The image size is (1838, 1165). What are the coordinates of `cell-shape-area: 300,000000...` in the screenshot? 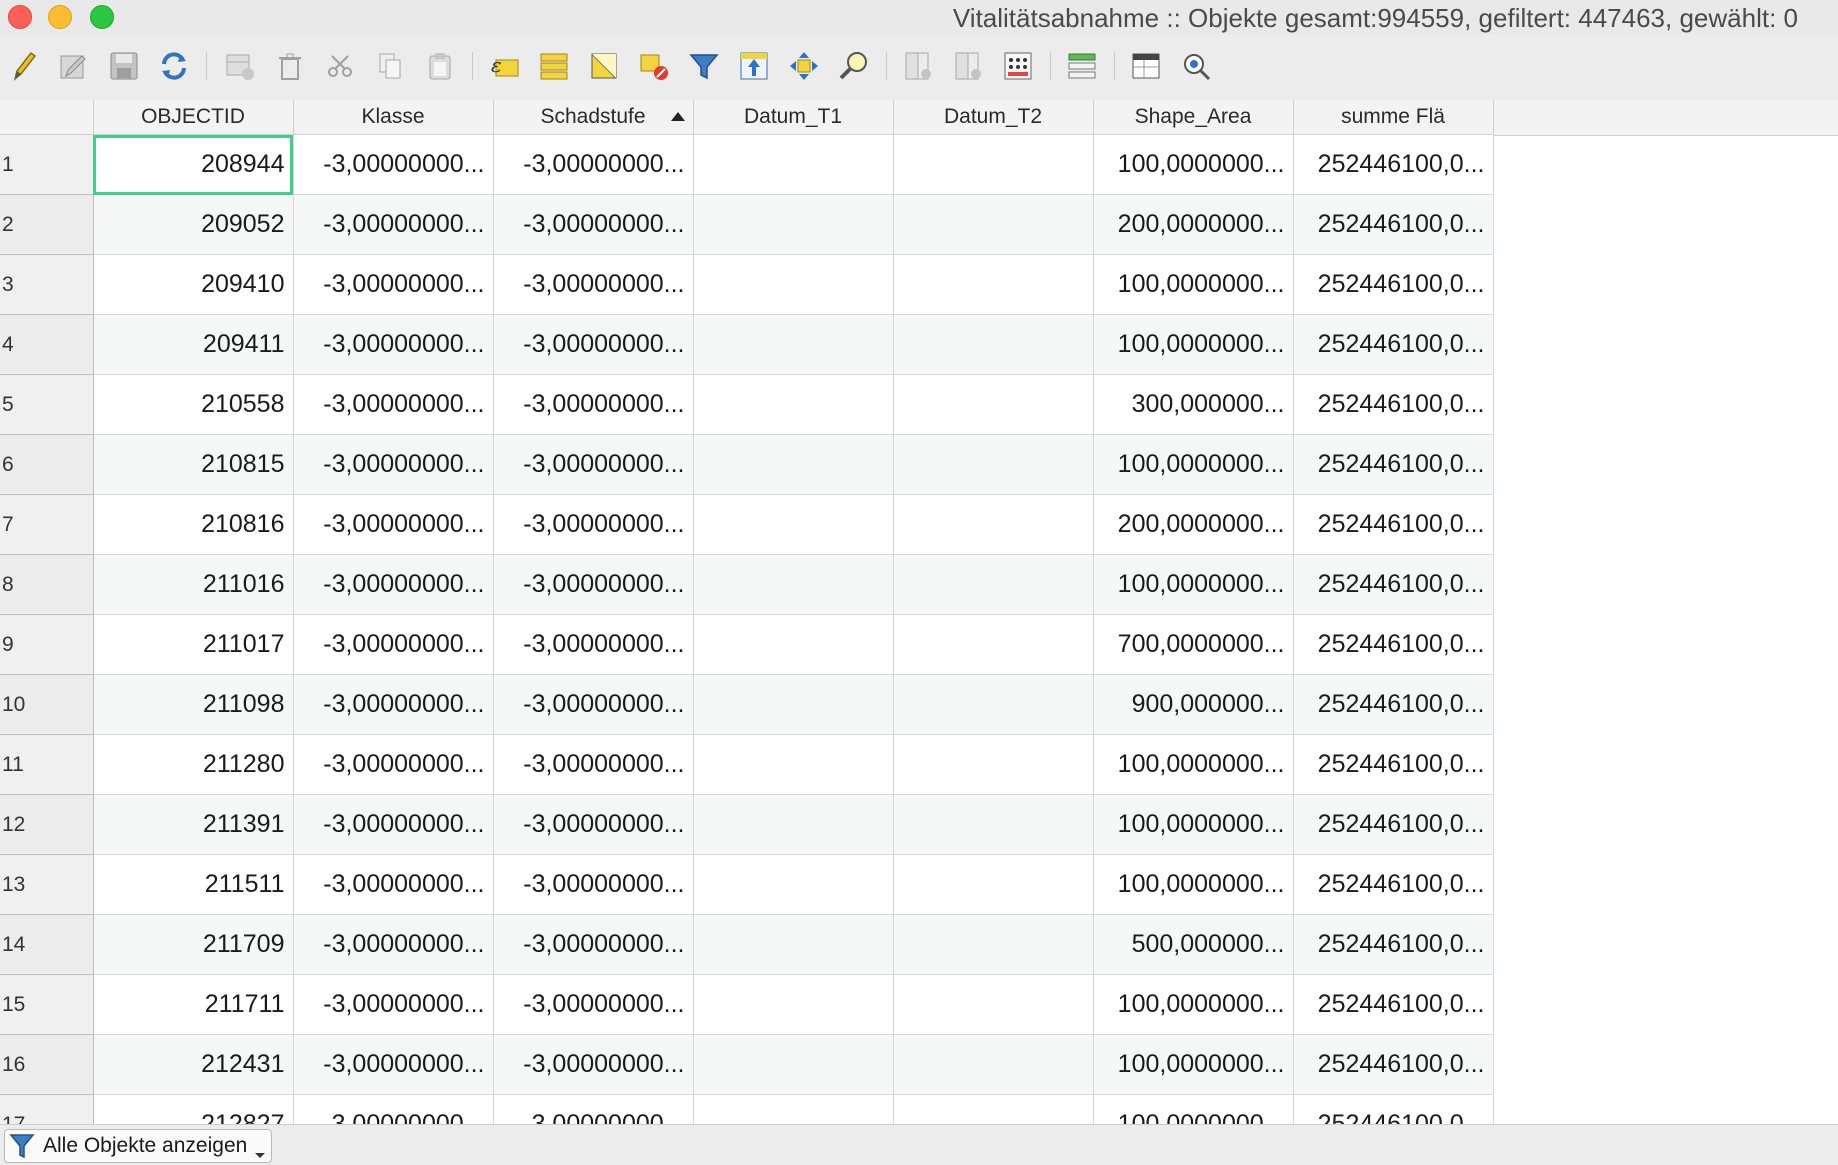 It's located at (1193, 404).